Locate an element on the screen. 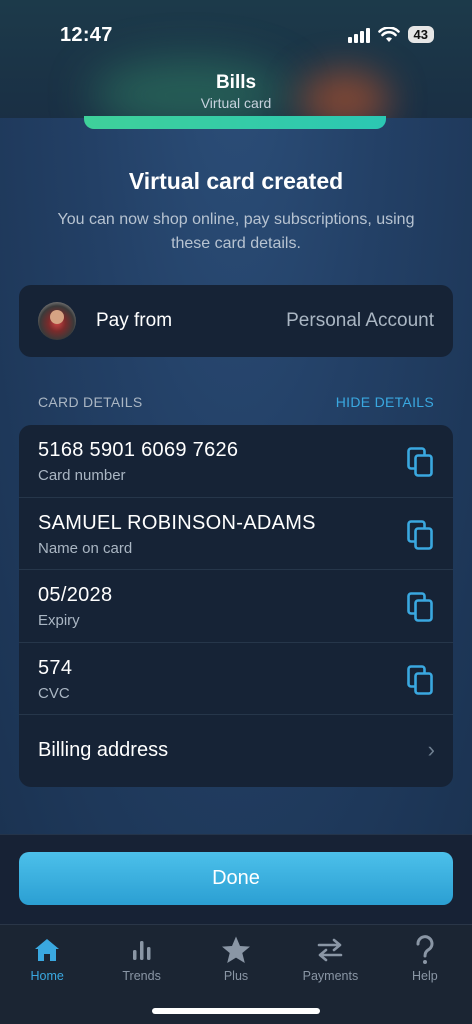  cvc-label: CVC is located at coordinates (54, 693).